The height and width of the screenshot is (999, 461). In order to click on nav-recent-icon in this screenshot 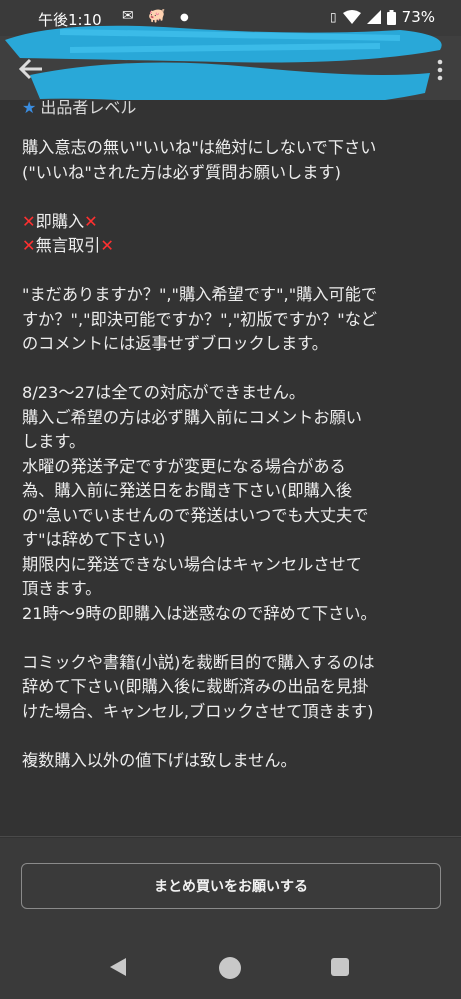, I will do `click(340, 967)`.